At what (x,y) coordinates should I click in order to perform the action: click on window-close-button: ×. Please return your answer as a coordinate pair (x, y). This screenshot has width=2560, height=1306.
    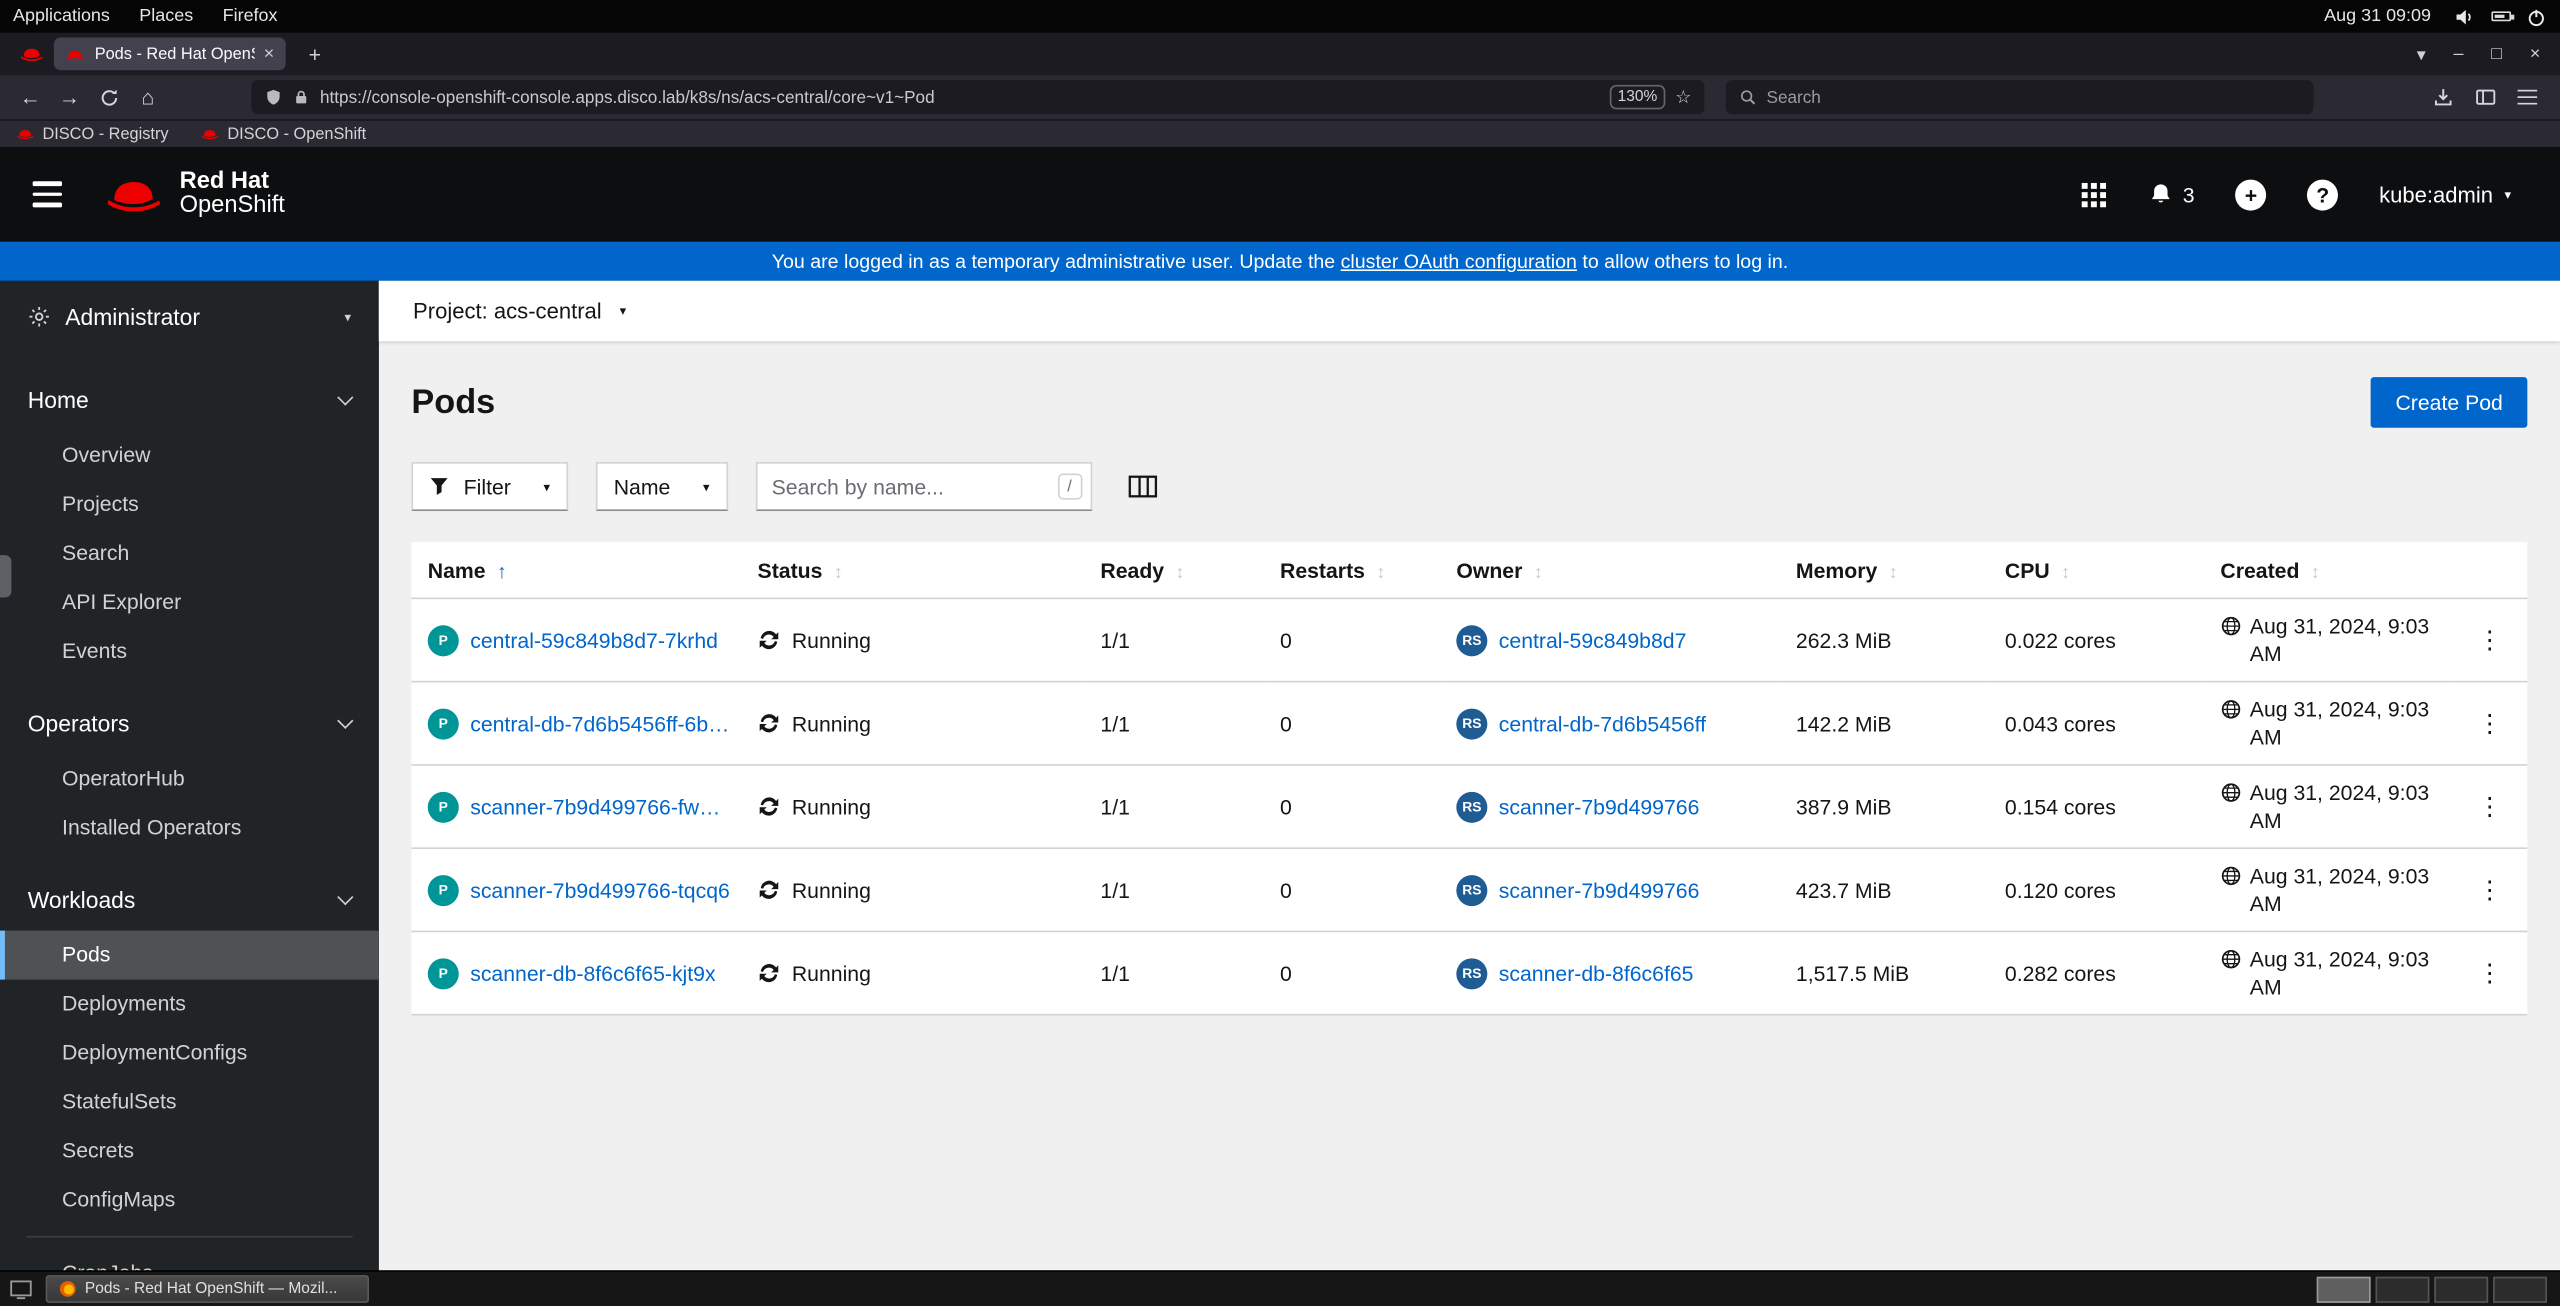
    Looking at the image, I should click on (2535, 54).